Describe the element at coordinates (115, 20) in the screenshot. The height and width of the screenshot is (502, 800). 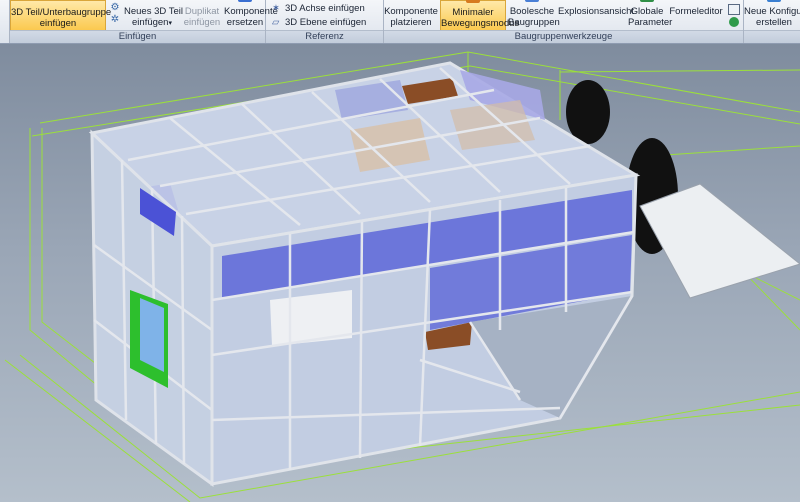
I see `settings-icon: ✲` at that location.